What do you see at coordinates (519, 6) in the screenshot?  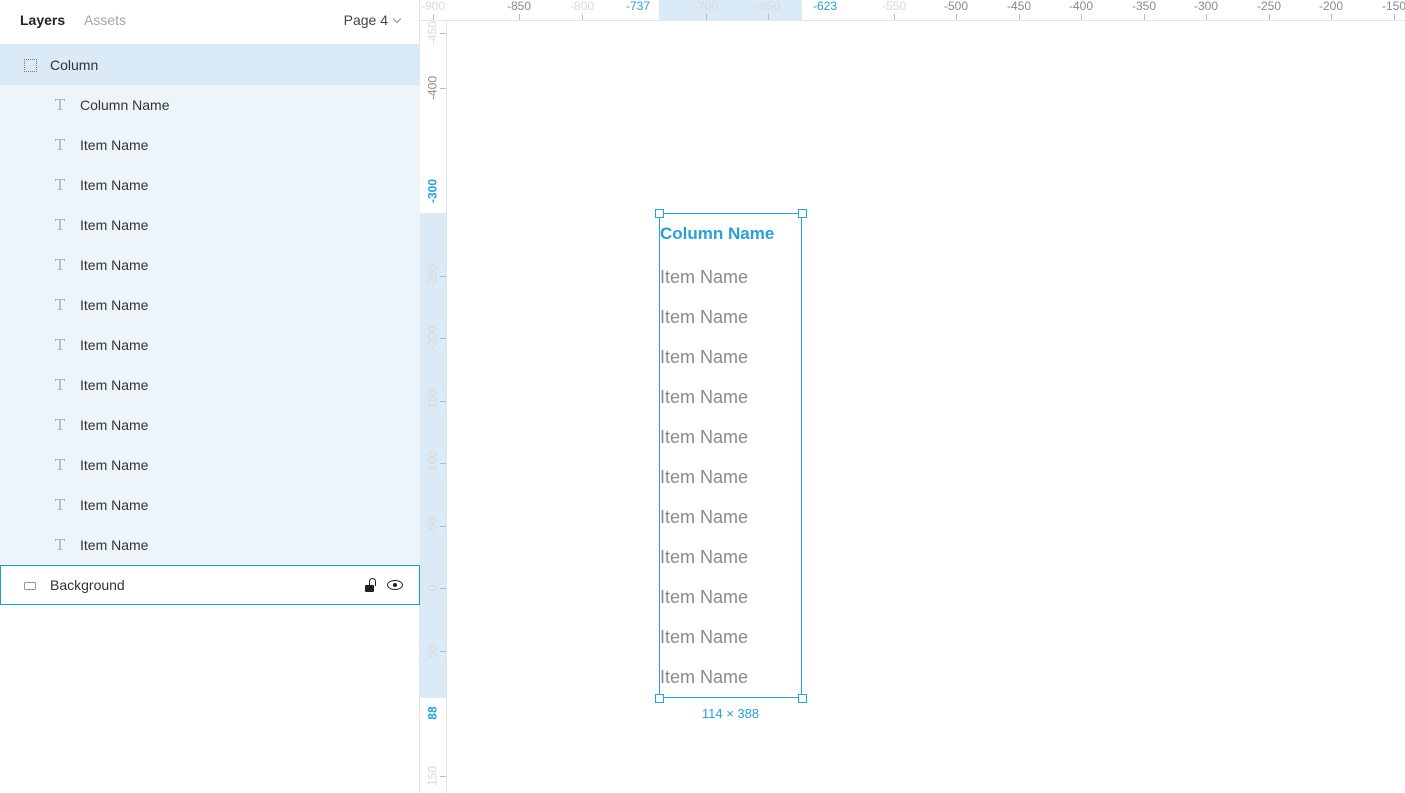 I see `ruler-tick-label: -850` at bounding box center [519, 6].